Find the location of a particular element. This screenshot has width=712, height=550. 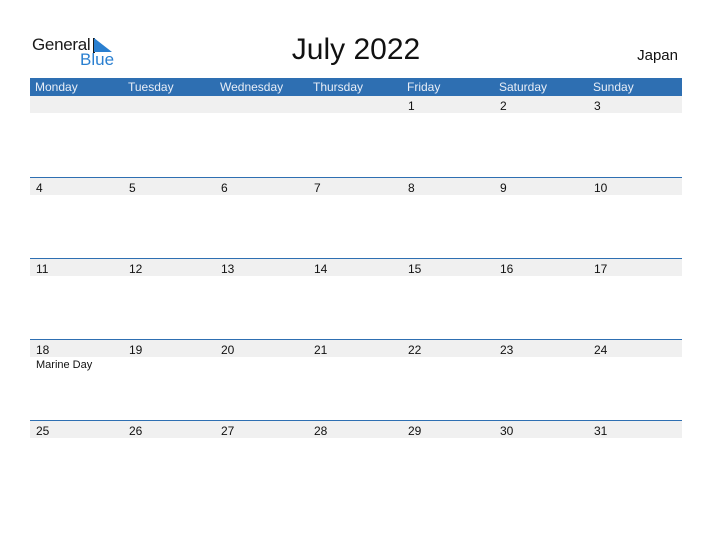

date-cell: 9 is located at coordinates (503, 188).